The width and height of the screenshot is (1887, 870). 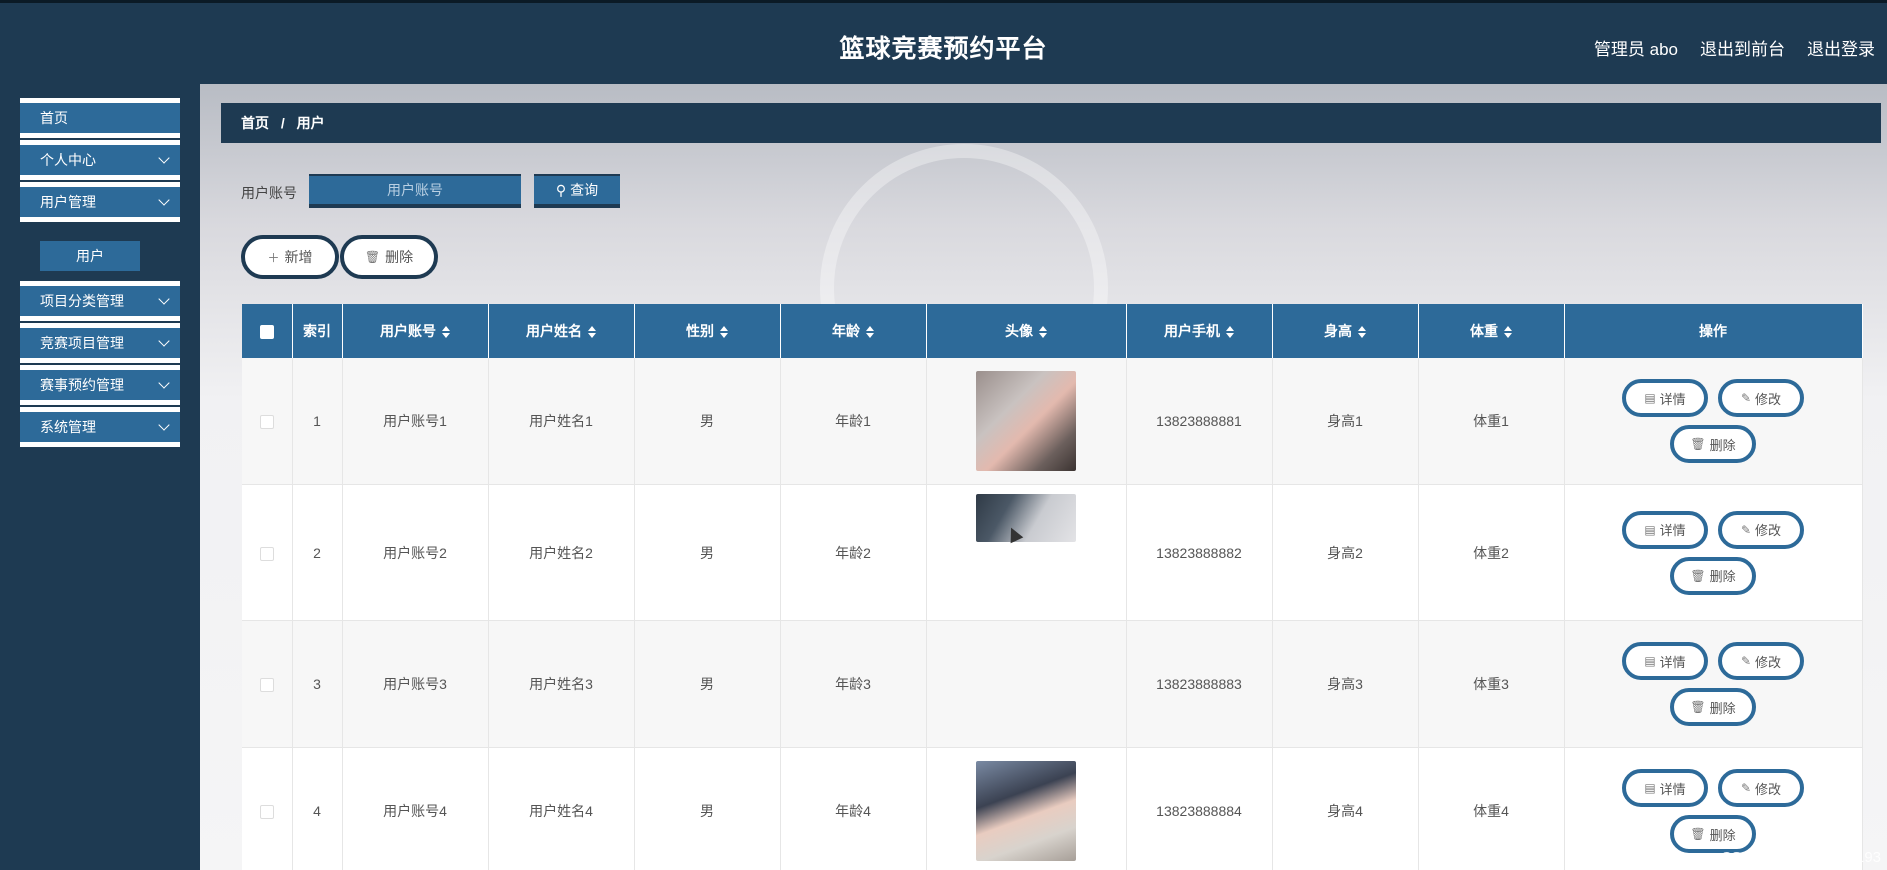 I want to click on breadcrumb-current: 用户, so click(x=310, y=123).